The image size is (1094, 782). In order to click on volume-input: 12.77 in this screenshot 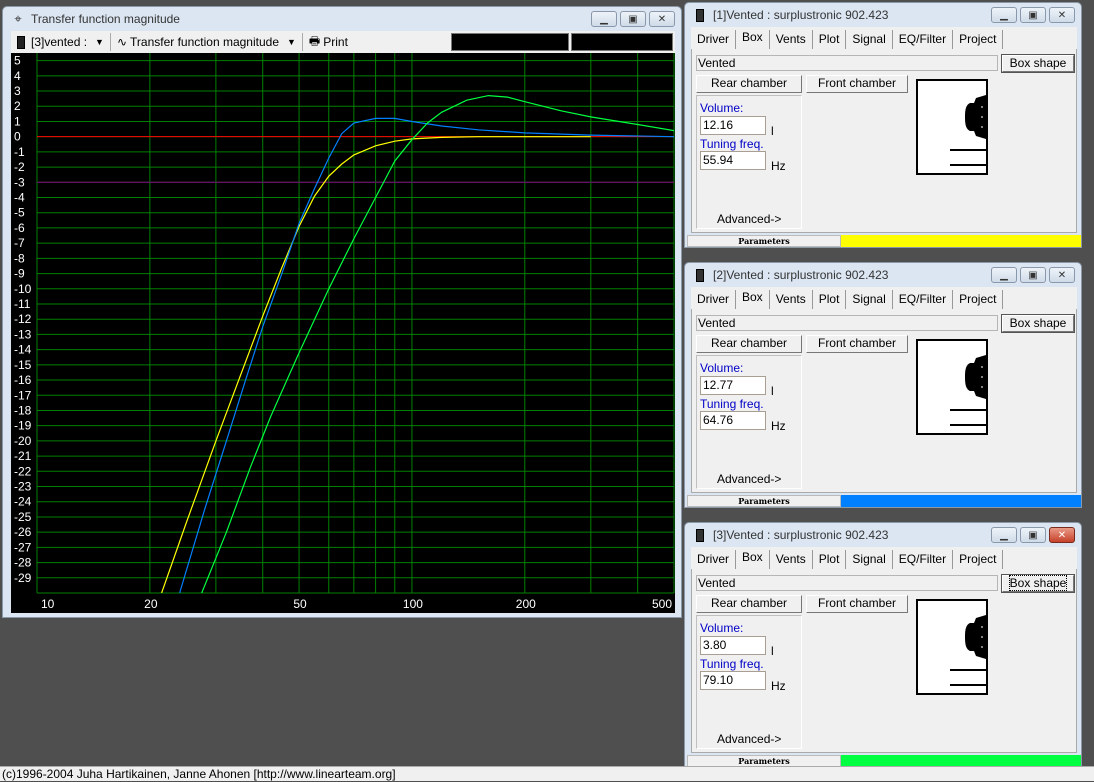, I will do `click(733, 385)`.